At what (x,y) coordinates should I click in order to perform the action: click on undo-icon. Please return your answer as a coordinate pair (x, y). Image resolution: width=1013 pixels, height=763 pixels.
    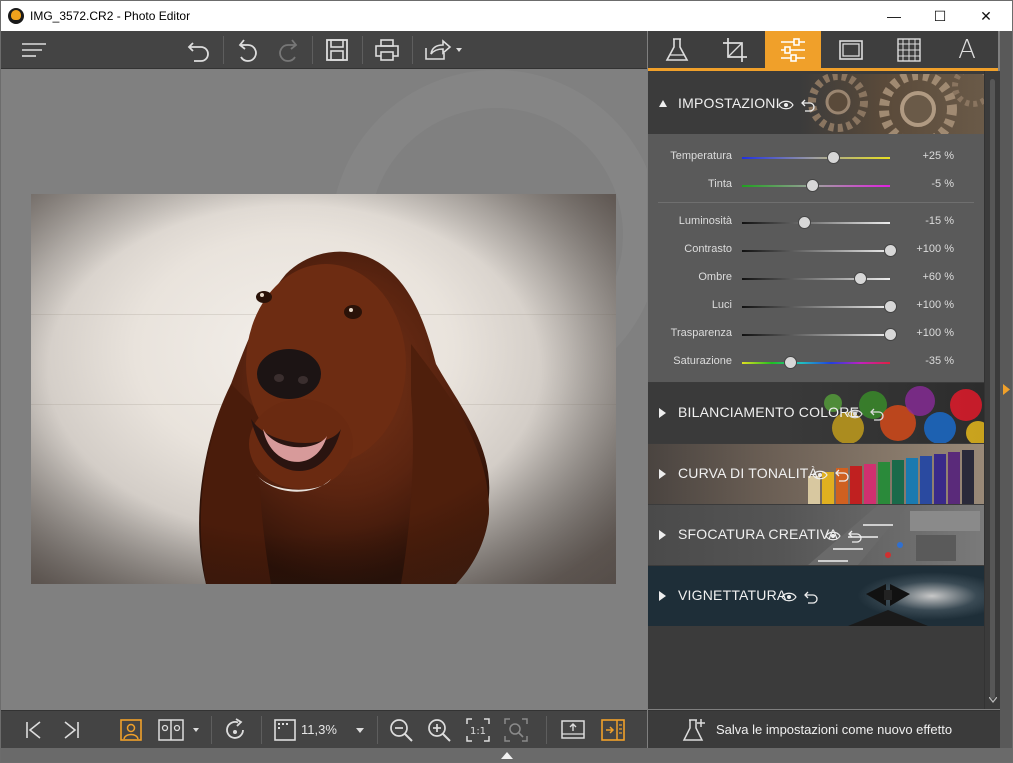
    Looking at the image, I should click on (247, 50).